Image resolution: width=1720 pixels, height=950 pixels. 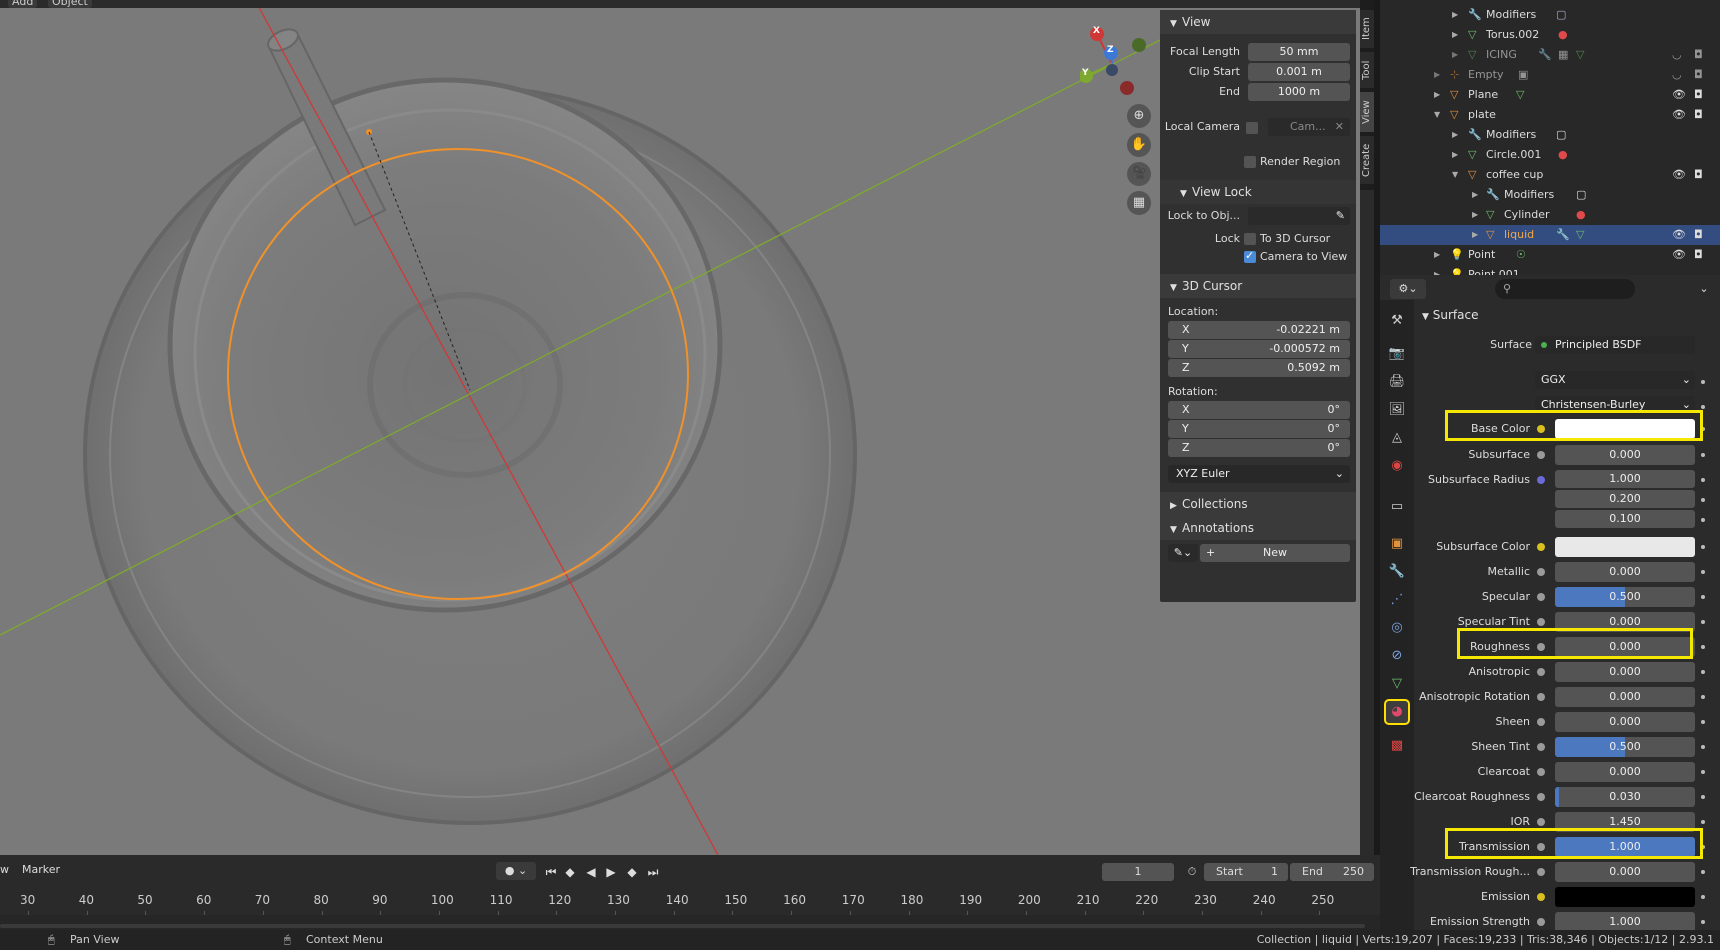 What do you see at coordinates (551, 872) in the screenshot?
I see `jump-start-icon: ⏮` at bounding box center [551, 872].